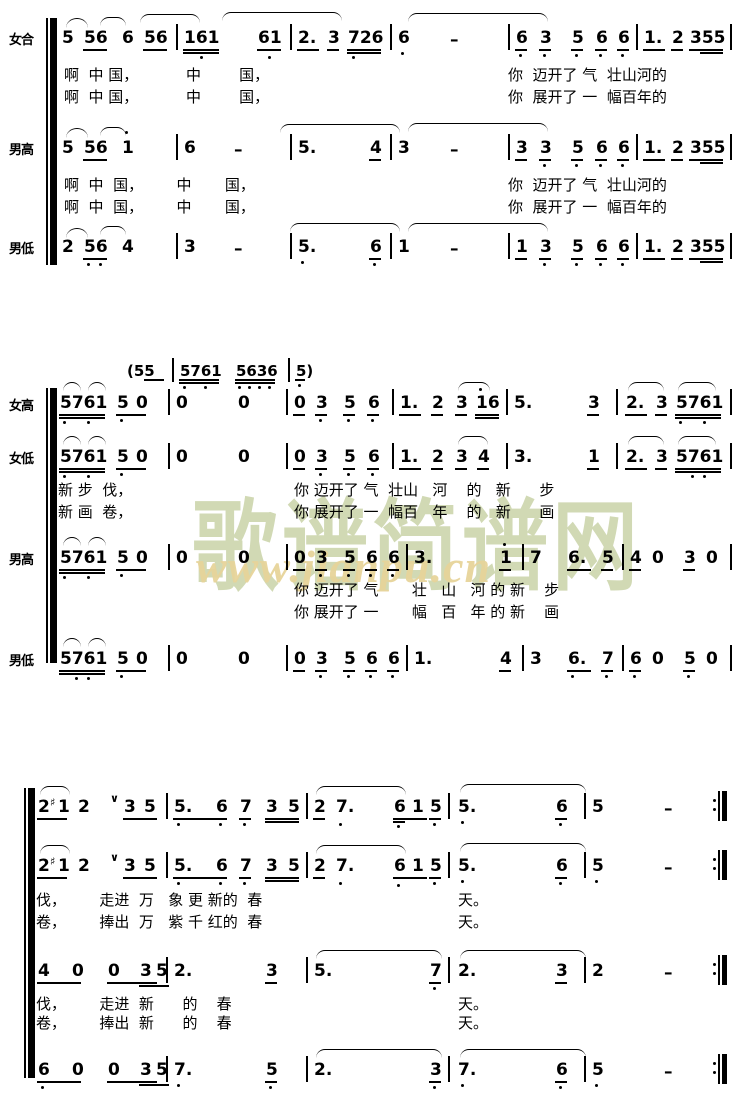 Image resolution: width=740 pixels, height=1098 pixels. I want to click on note: 2., so click(183, 971).